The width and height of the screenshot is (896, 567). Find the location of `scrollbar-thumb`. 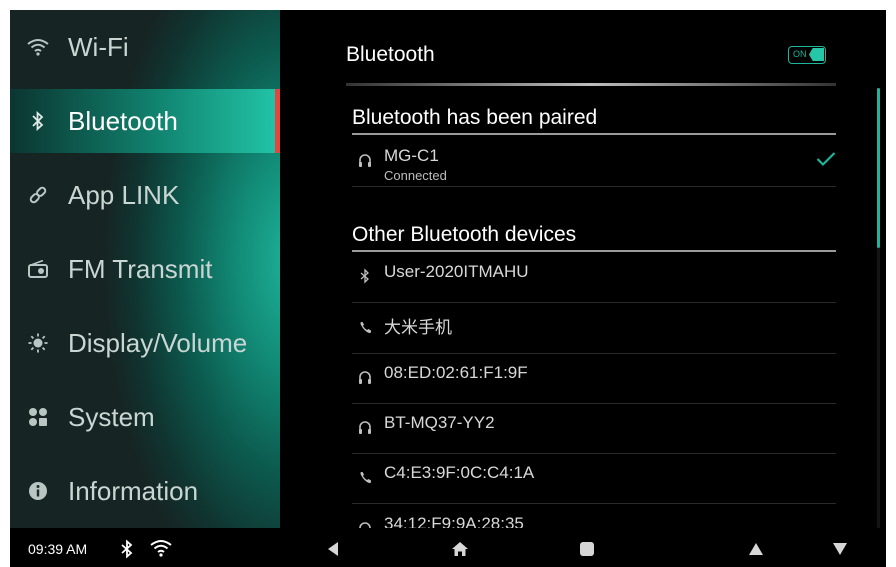

scrollbar-thumb is located at coordinates (878, 168).